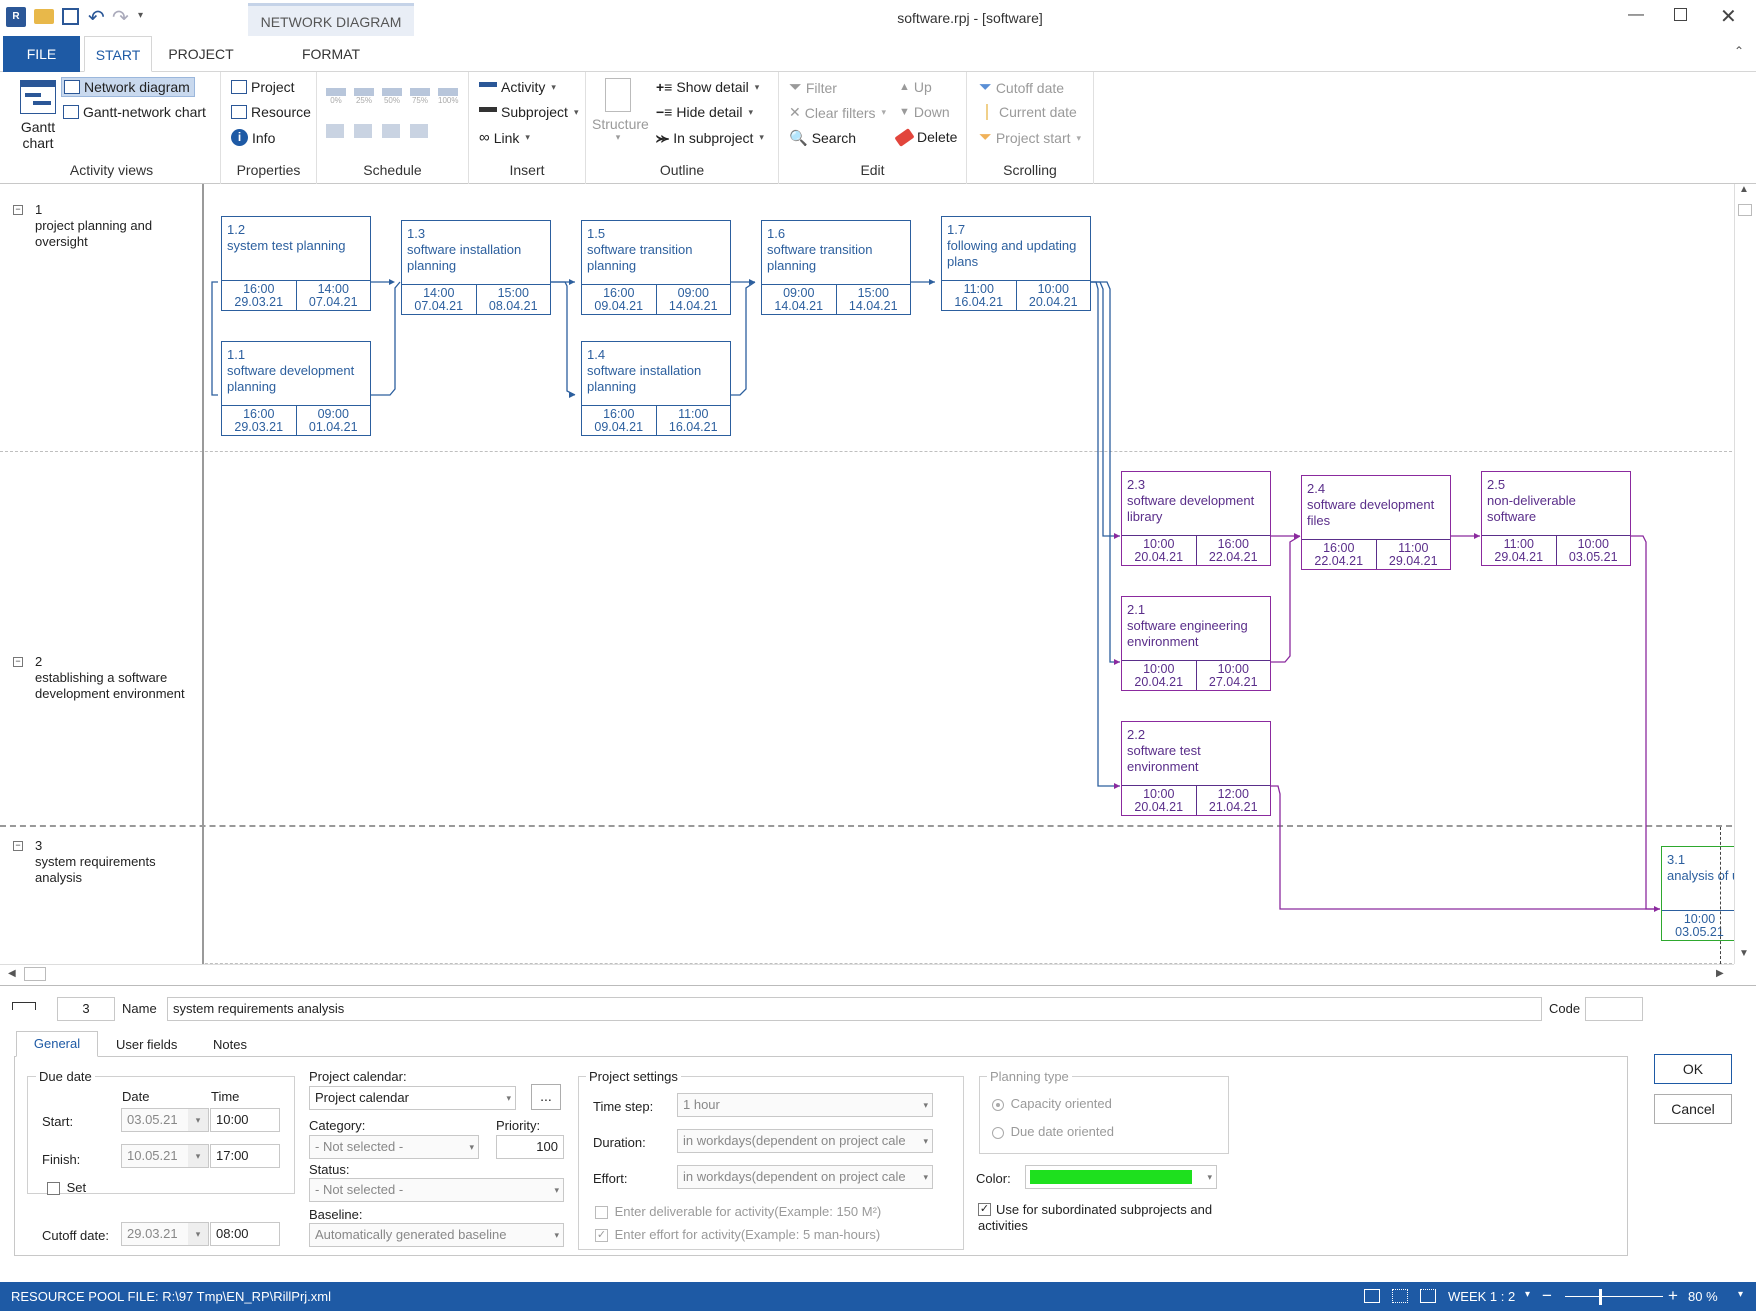 The width and height of the screenshot is (1756, 1311). Describe the element at coordinates (530, 1147) in the screenshot. I see `priority-field: 100` at that location.